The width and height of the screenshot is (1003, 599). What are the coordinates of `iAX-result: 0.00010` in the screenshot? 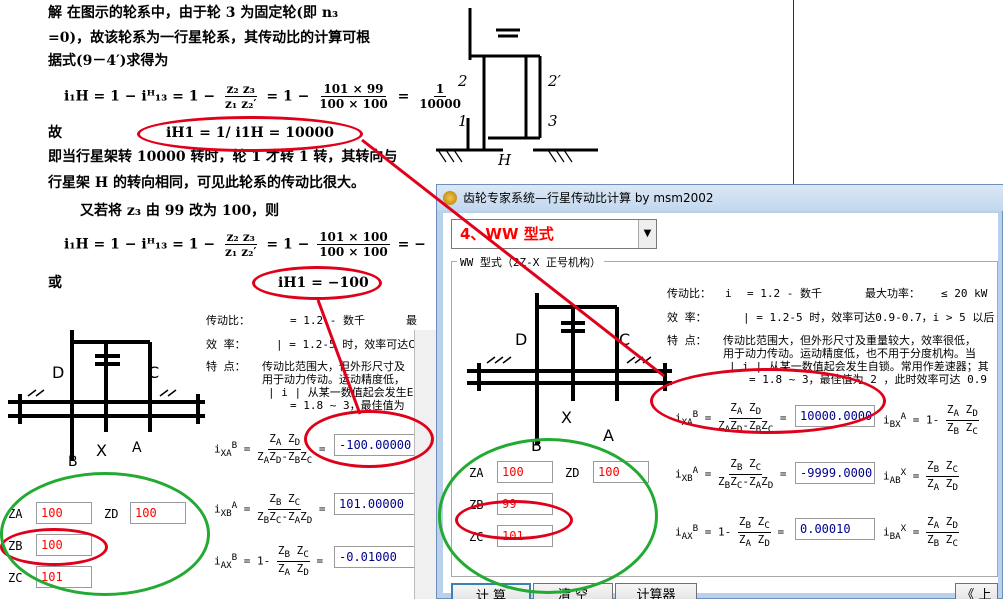 It's located at (835, 529).